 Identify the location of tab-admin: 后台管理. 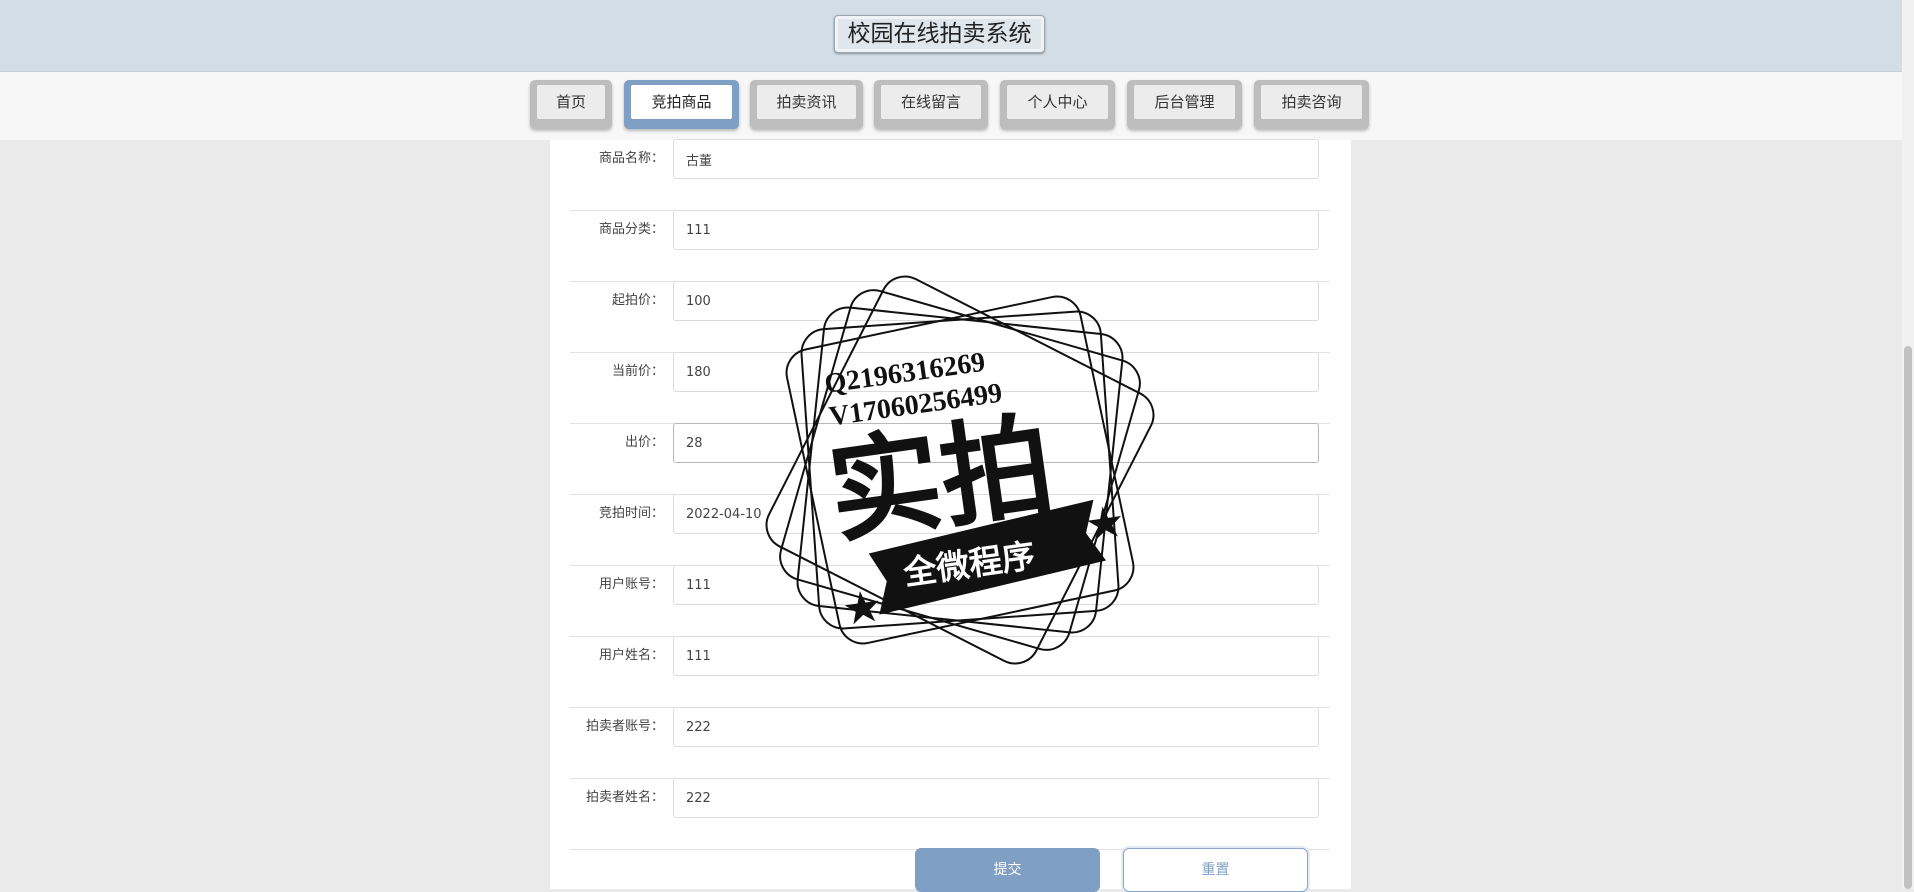
(1184, 104).